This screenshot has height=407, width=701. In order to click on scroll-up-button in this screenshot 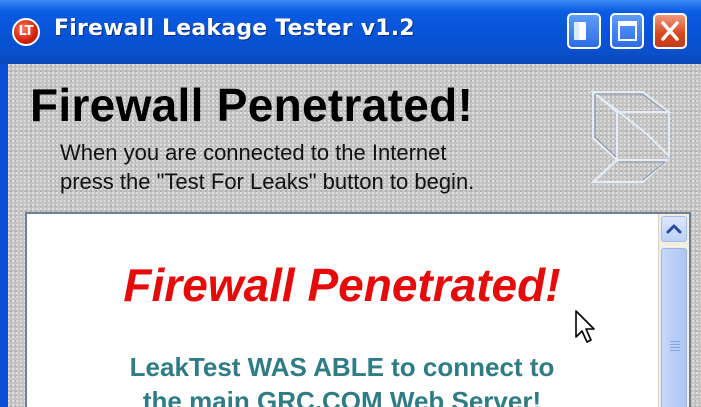, I will do `click(674, 229)`.